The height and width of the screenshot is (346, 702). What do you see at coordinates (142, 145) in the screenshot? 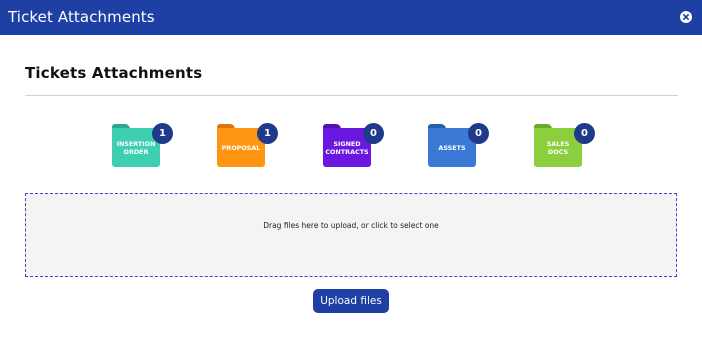
I see `folder-insertion-order: INSERTION ORDER 1` at bounding box center [142, 145].